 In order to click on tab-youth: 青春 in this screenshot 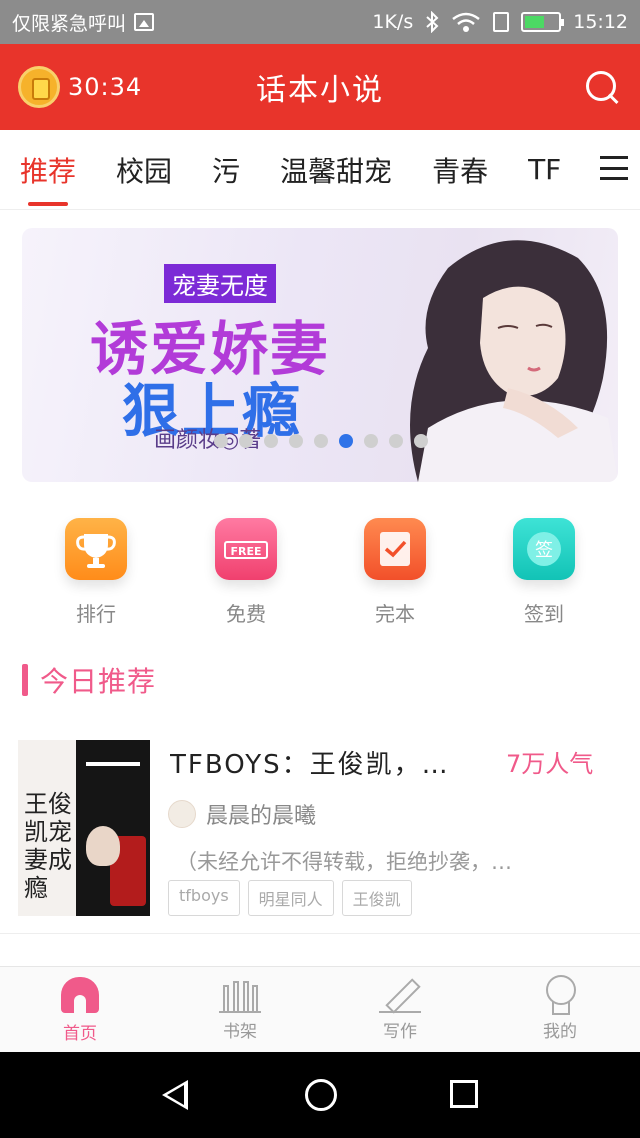, I will do `click(460, 170)`.